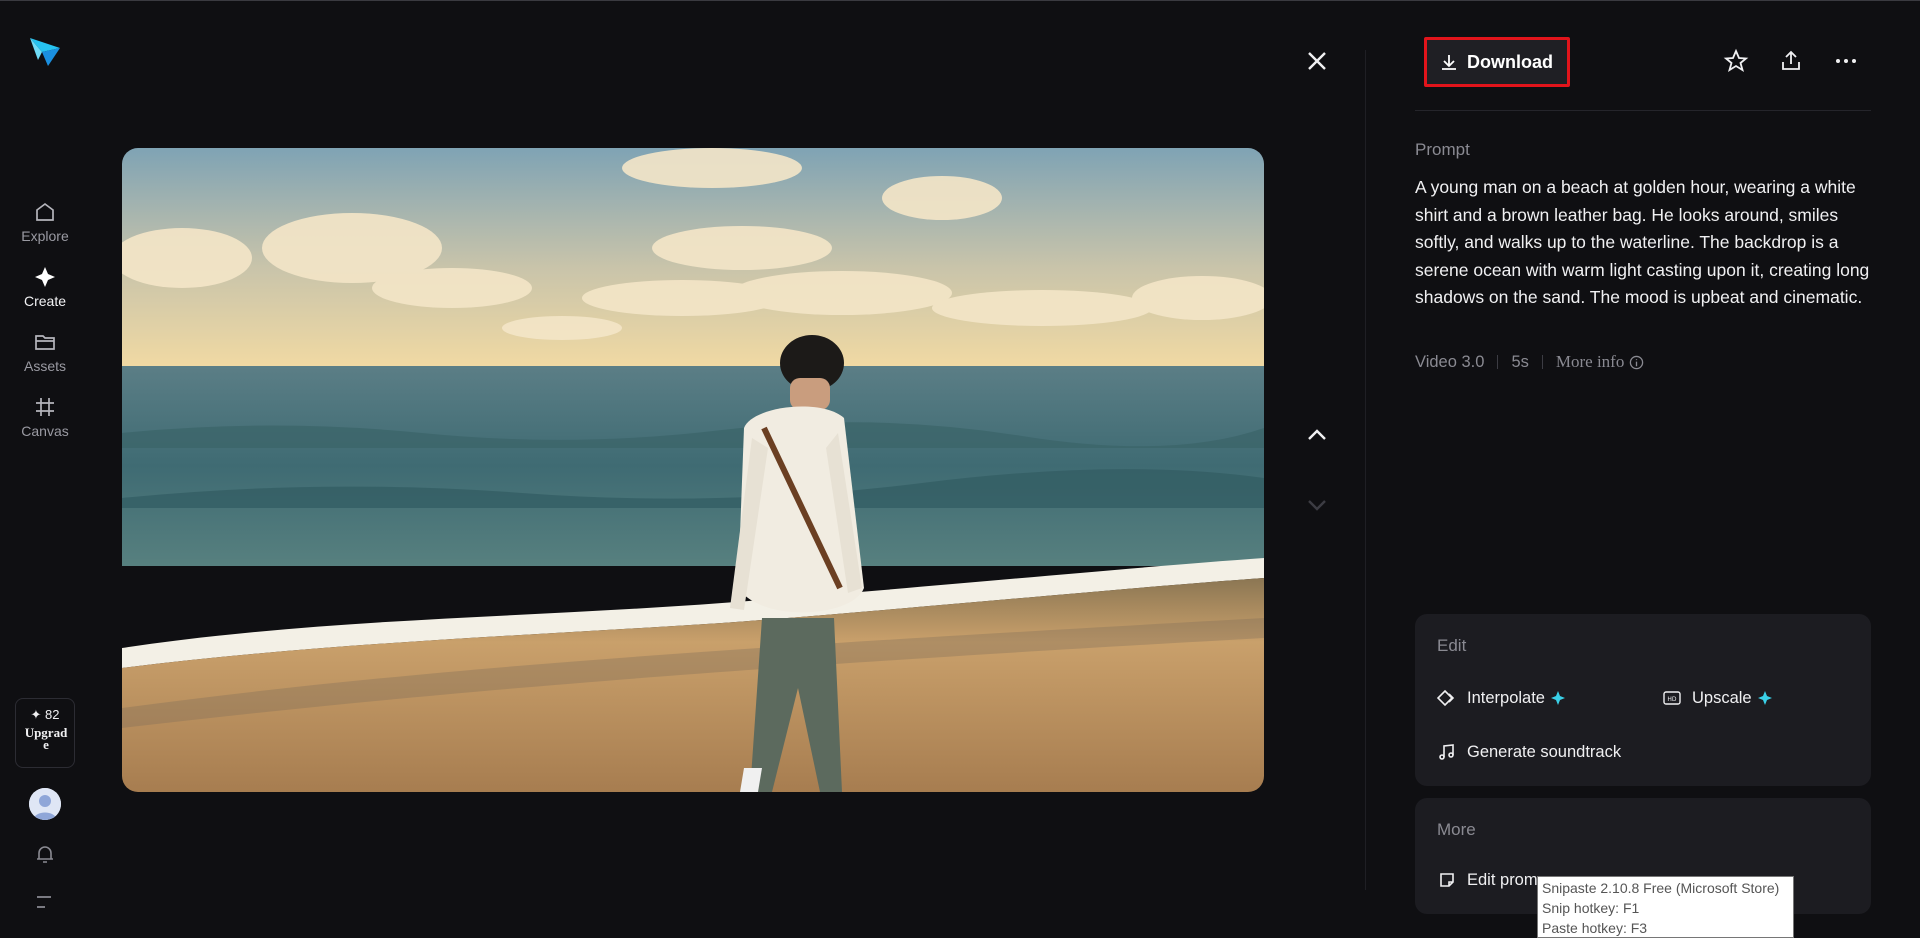 The image size is (1920, 938). Describe the element at coordinates (1661, 888) in the screenshot. I see `tooltip-line: Snipaste 2.10.8 Free (Microsoft Store)` at that location.